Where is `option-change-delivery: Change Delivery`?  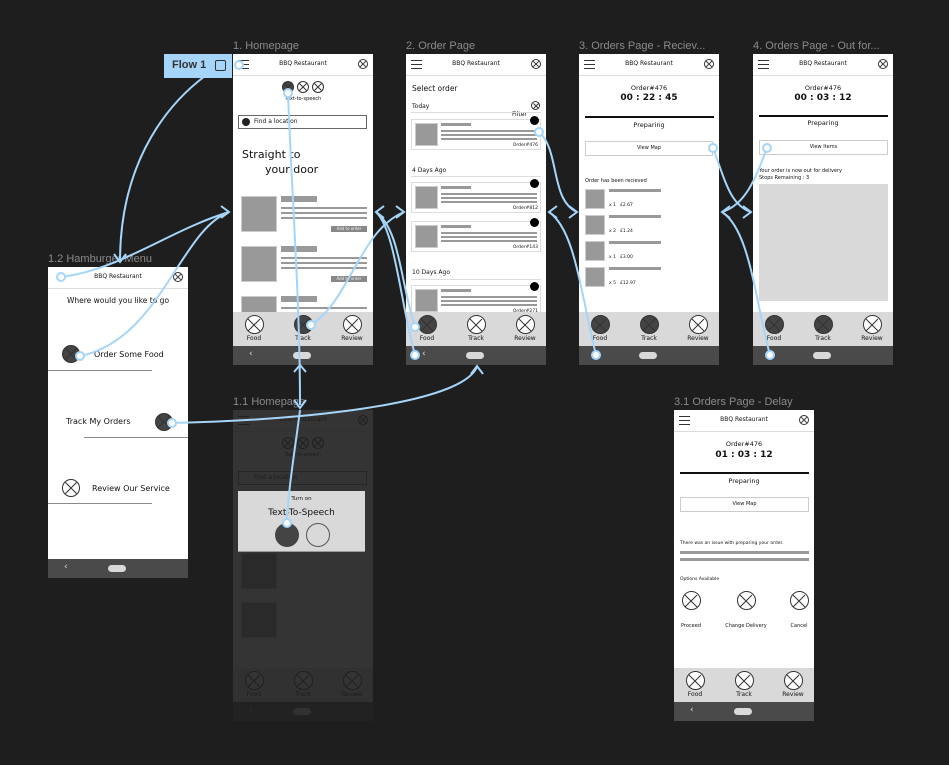
option-change-delivery: Change Delivery is located at coordinates (746, 611).